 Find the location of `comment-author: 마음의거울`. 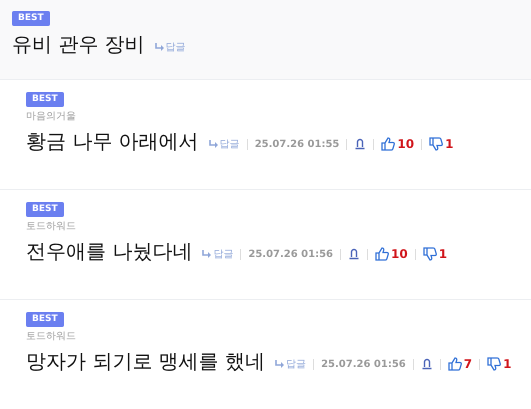

comment-author: 마음의거울 is located at coordinates (51, 117).